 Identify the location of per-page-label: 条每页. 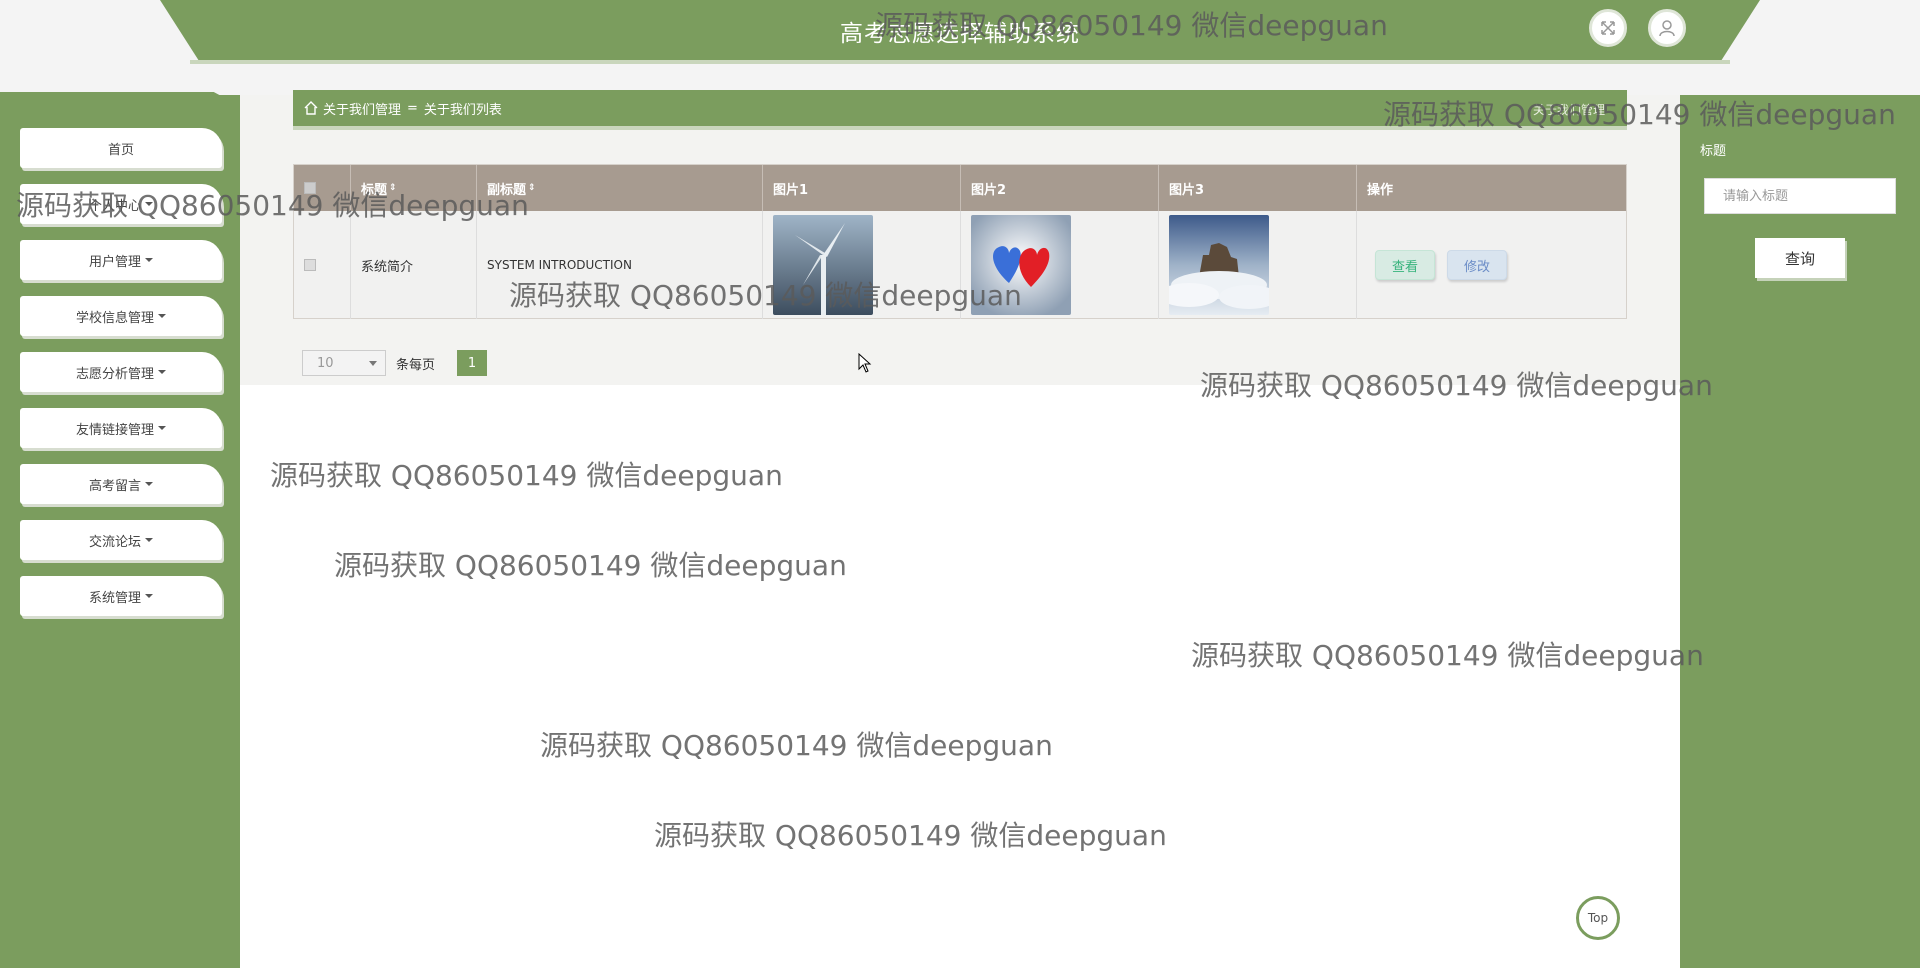
(416, 365).